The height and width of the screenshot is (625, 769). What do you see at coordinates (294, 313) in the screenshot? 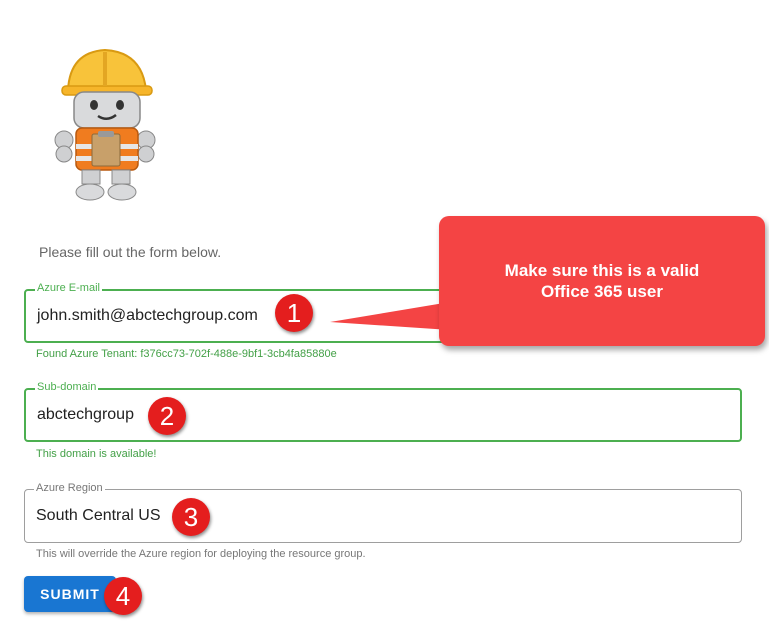
I see `step-badge-1: 1` at bounding box center [294, 313].